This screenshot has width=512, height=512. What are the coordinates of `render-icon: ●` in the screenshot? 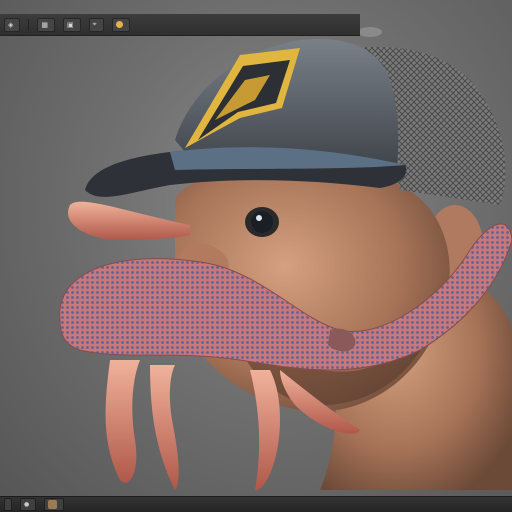 It's located at (27, 504).